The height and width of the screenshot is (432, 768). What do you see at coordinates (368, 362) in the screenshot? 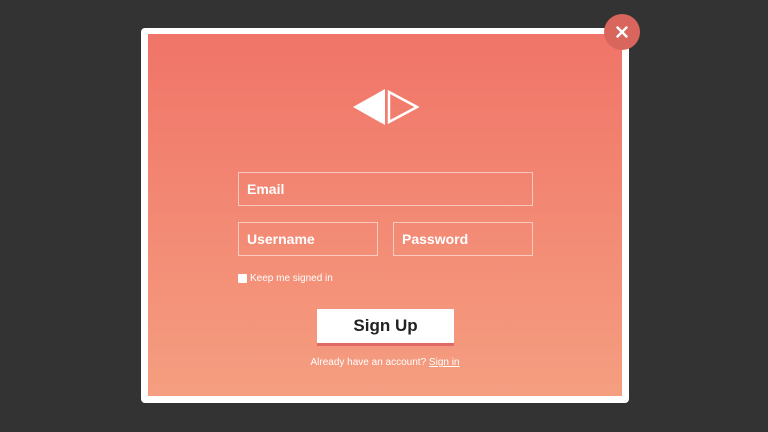
I see `signin-prompt: Already have an account?` at bounding box center [368, 362].